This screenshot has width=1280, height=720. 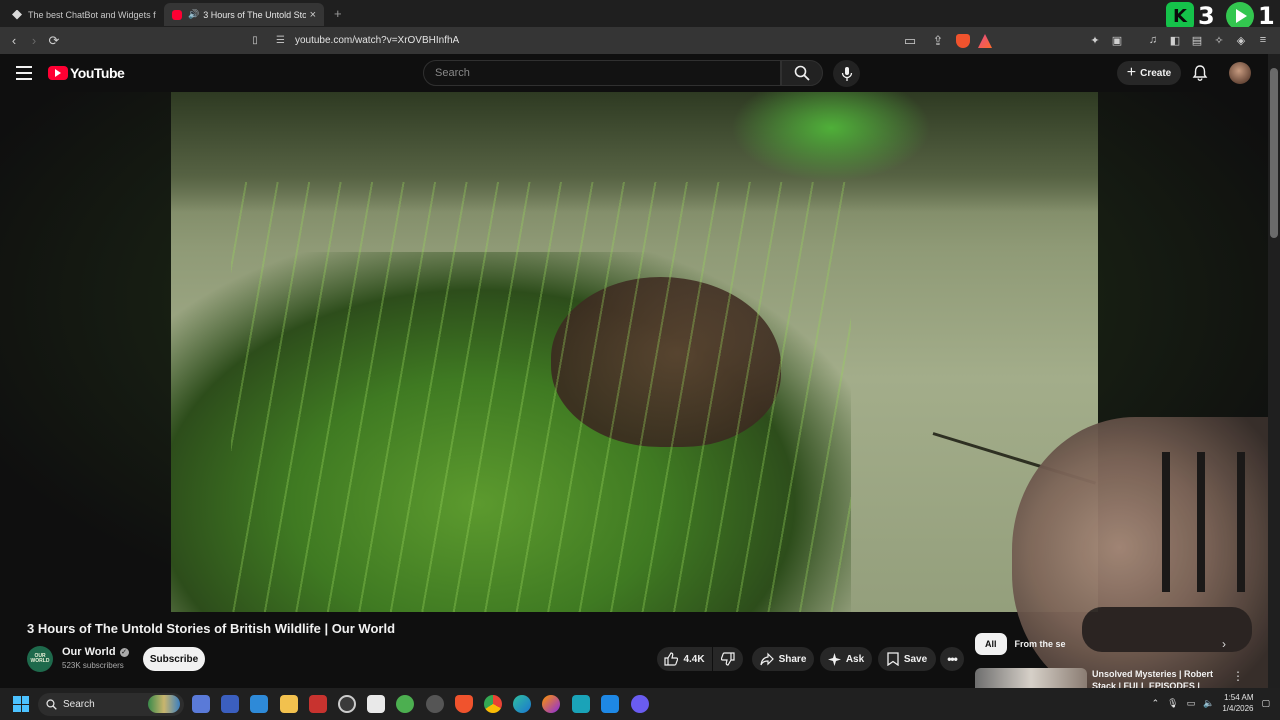 I want to click on leo-ai-icon: ✧, so click(x=1219, y=40).